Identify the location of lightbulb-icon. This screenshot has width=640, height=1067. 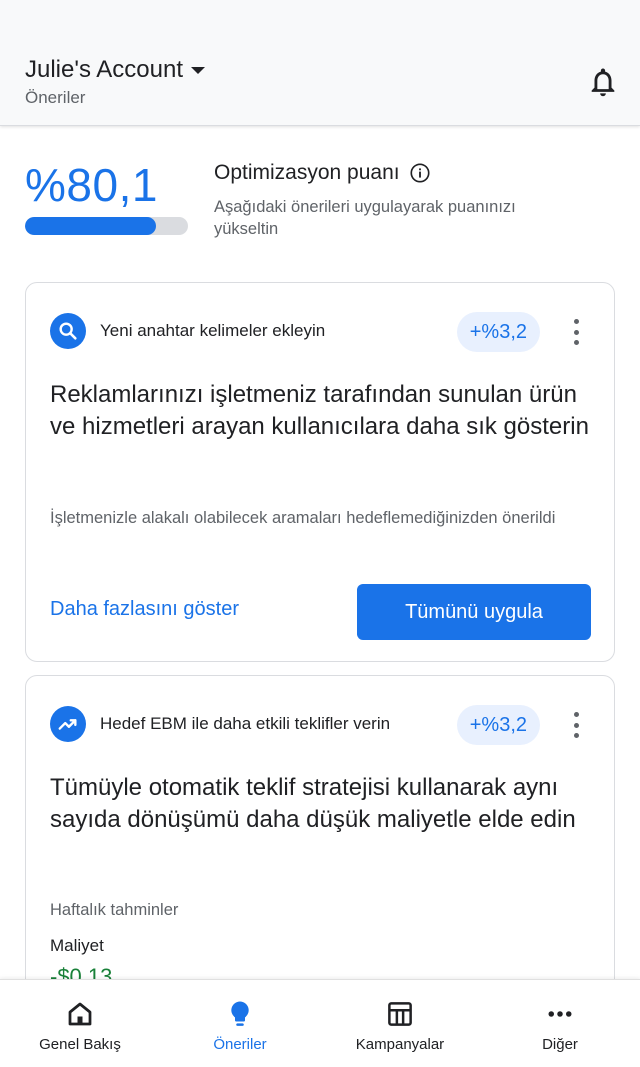
(240, 1014).